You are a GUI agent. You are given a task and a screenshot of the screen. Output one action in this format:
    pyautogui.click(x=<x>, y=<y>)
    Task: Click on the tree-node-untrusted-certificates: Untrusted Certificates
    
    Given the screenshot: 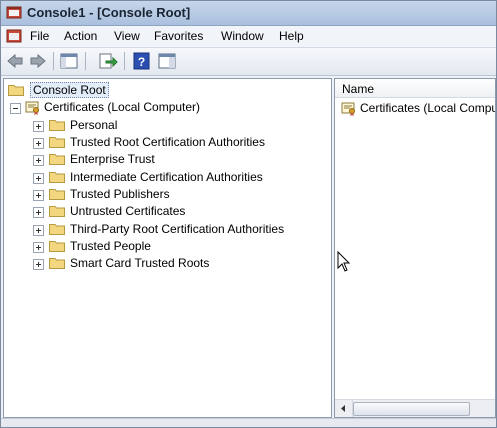 What is the action you would take?
    pyautogui.click(x=178, y=211)
    